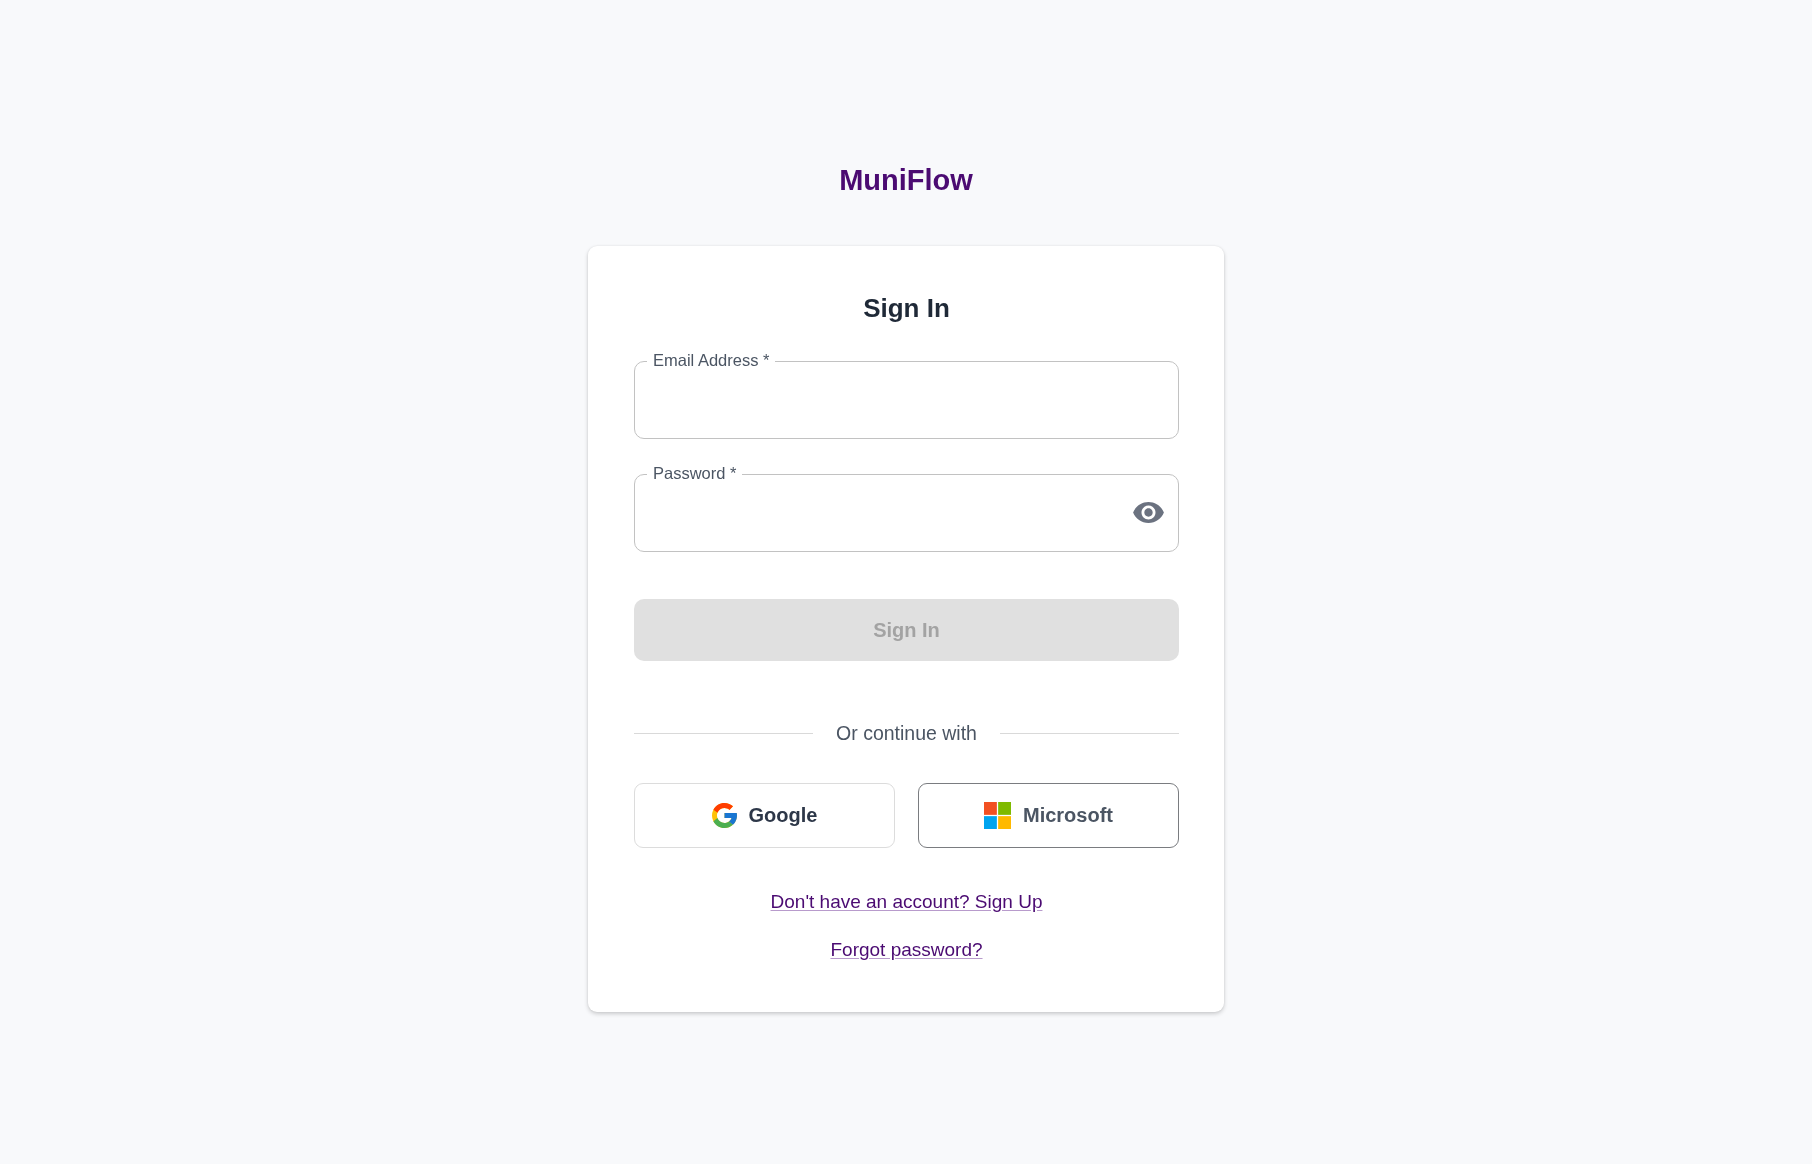 The width and height of the screenshot is (1812, 1164). What do you see at coordinates (906, 180) in the screenshot?
I see `brand-title: MuniFlow` at bounding box center [906, 180].